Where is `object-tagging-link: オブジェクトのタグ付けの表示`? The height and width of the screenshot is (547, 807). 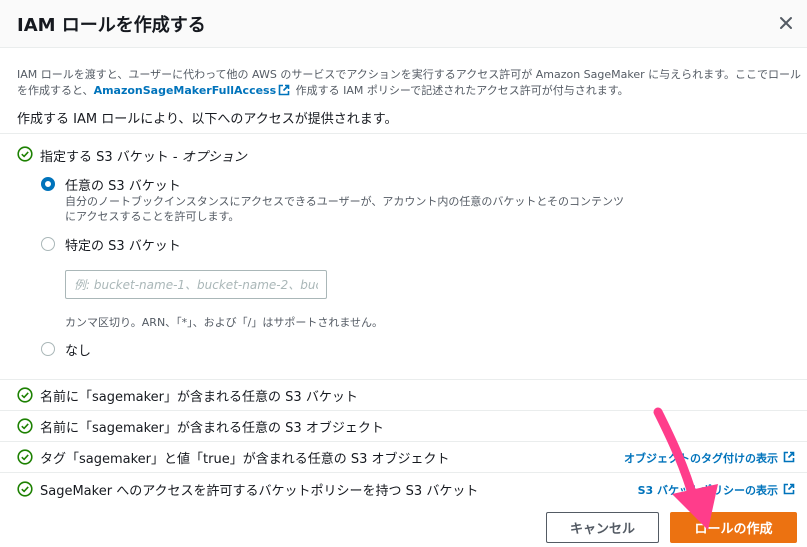 object-tagging-link: オブジェクトのタグ付けの表示 is located at coordinates (701, 458).